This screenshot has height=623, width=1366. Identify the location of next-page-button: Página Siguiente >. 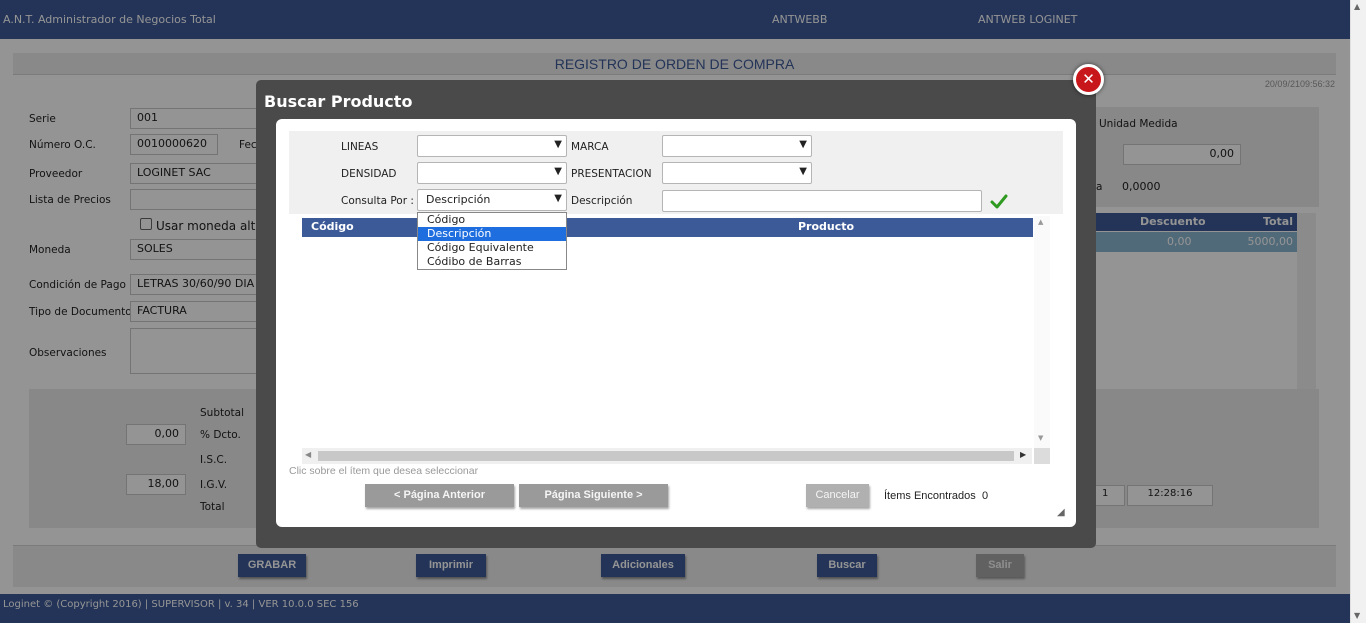
(593, 495).